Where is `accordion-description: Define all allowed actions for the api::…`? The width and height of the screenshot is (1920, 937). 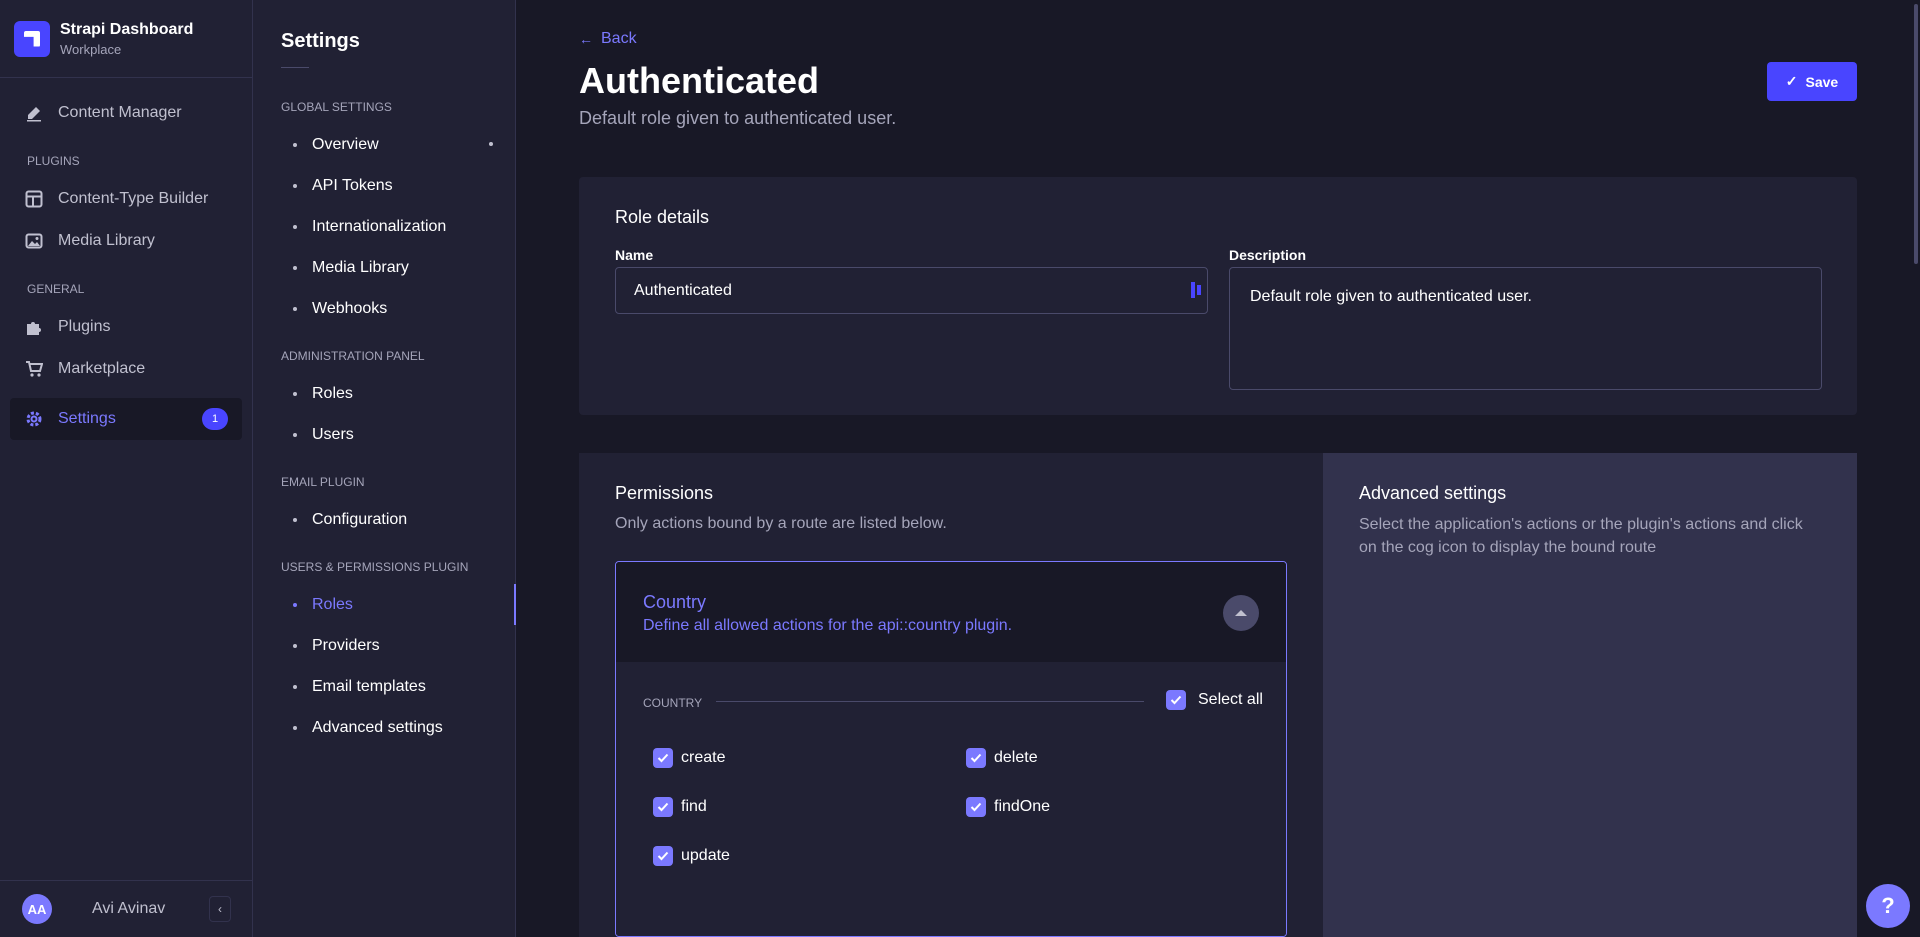
accordion-description: Define all allowed actions for the api::… is located at coordinates (828, 625).